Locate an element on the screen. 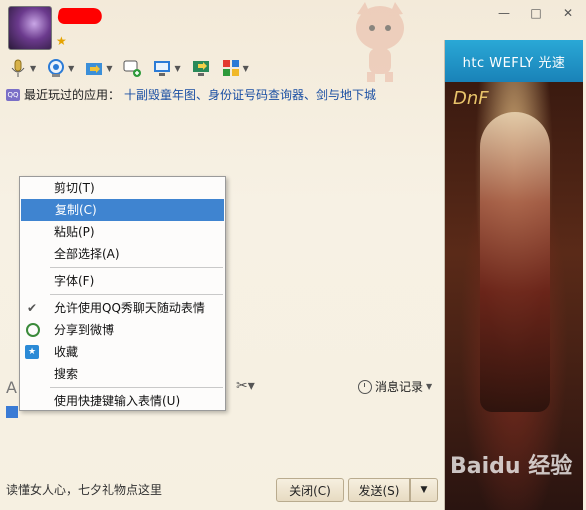 This screenshot has width=586, height=510. menu-item-search: 搜索 is located at coordinates (122, 374).